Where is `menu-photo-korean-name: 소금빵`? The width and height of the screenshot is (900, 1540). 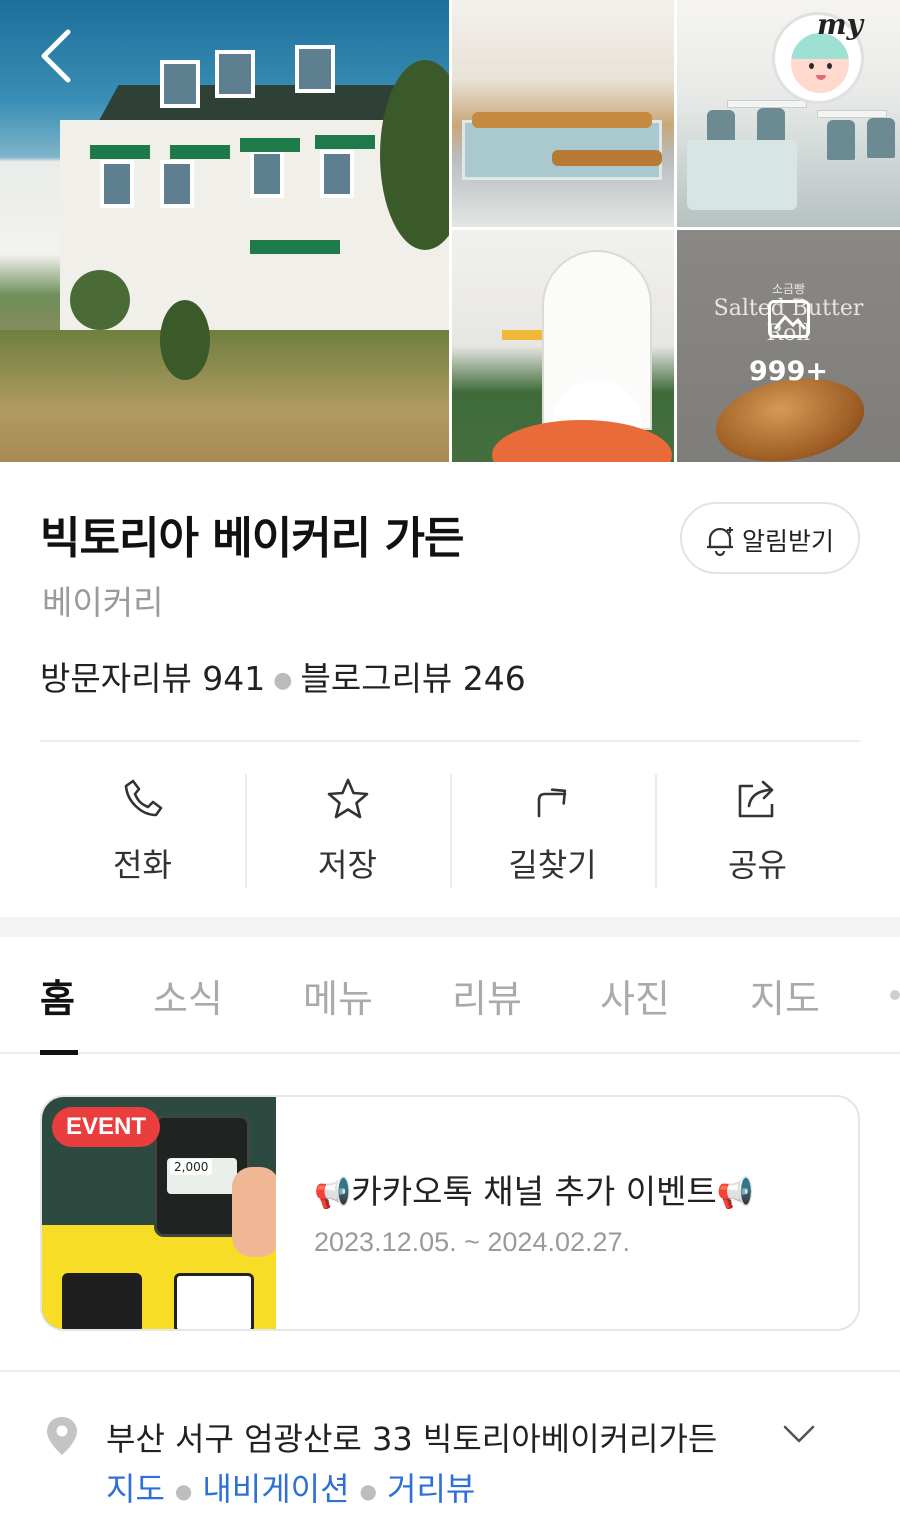 menu-photo-korean-name: 소금빵 is located at coordinates (788, 289).